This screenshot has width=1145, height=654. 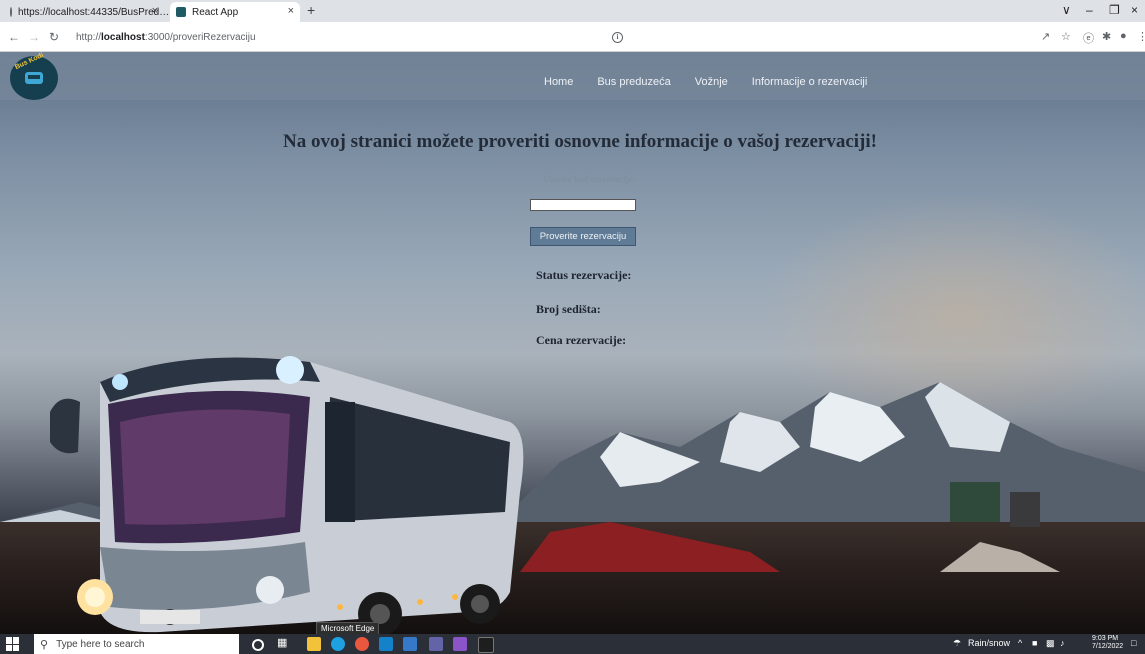 I want to click on check-reservation-button: Proverite rezervaciju, so click(x=583, y=236).